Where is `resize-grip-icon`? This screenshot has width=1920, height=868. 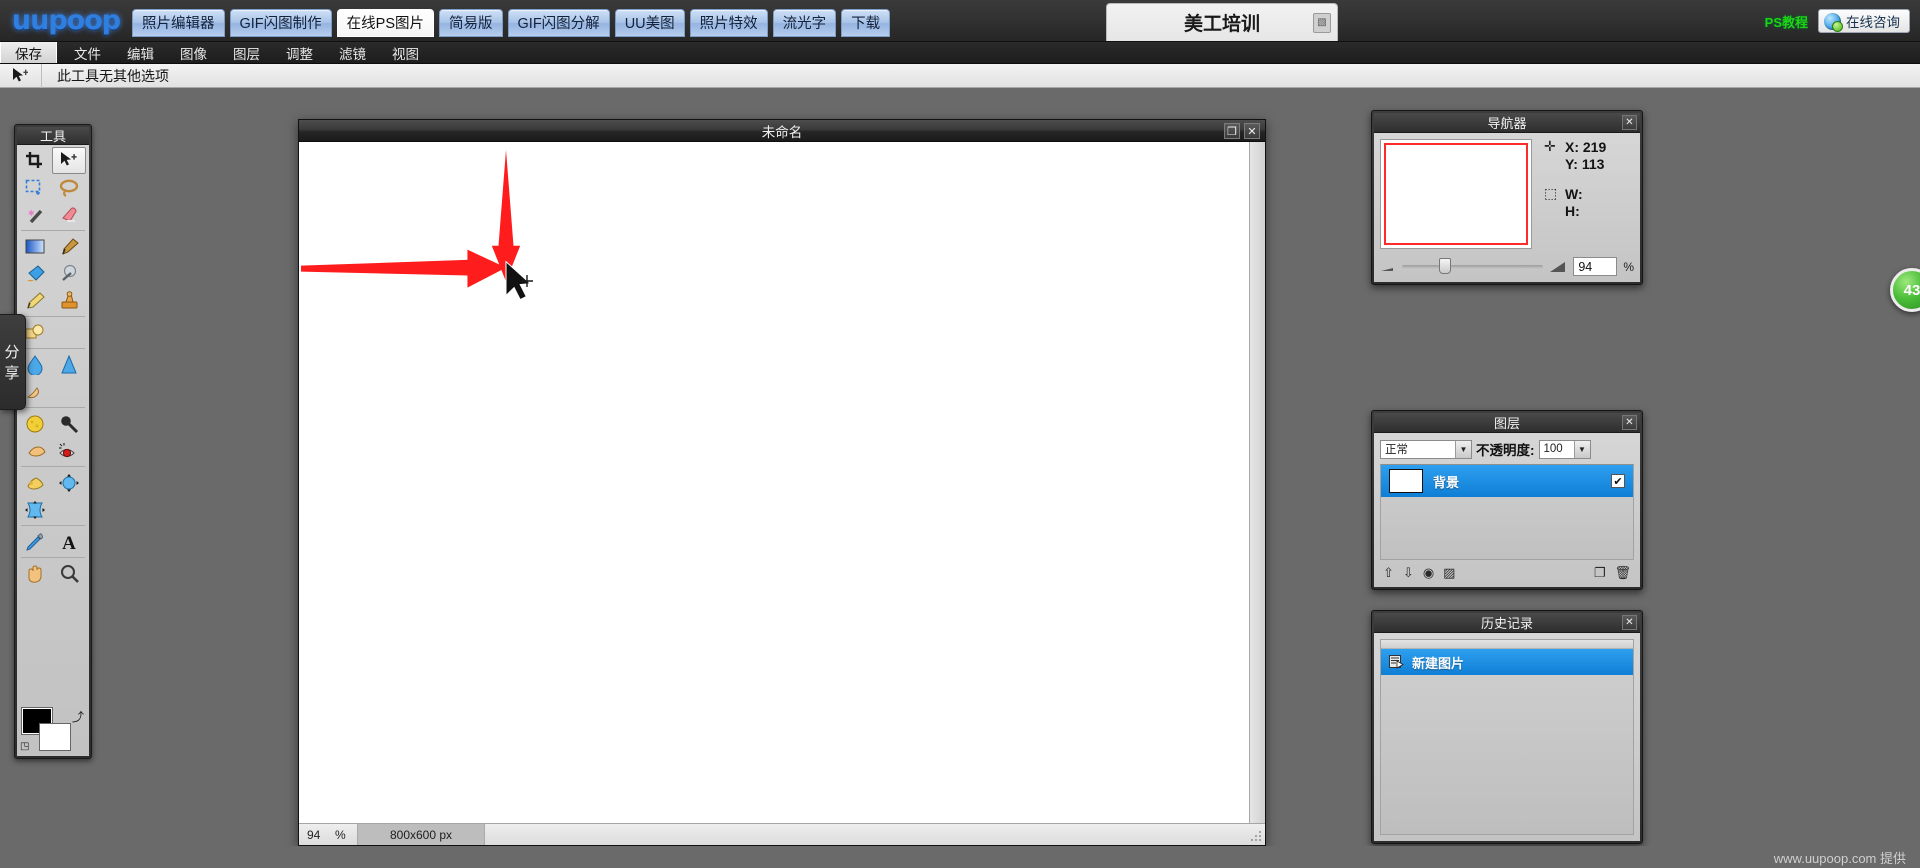 resize-grip-icon is located at coordinates (1257, 837).